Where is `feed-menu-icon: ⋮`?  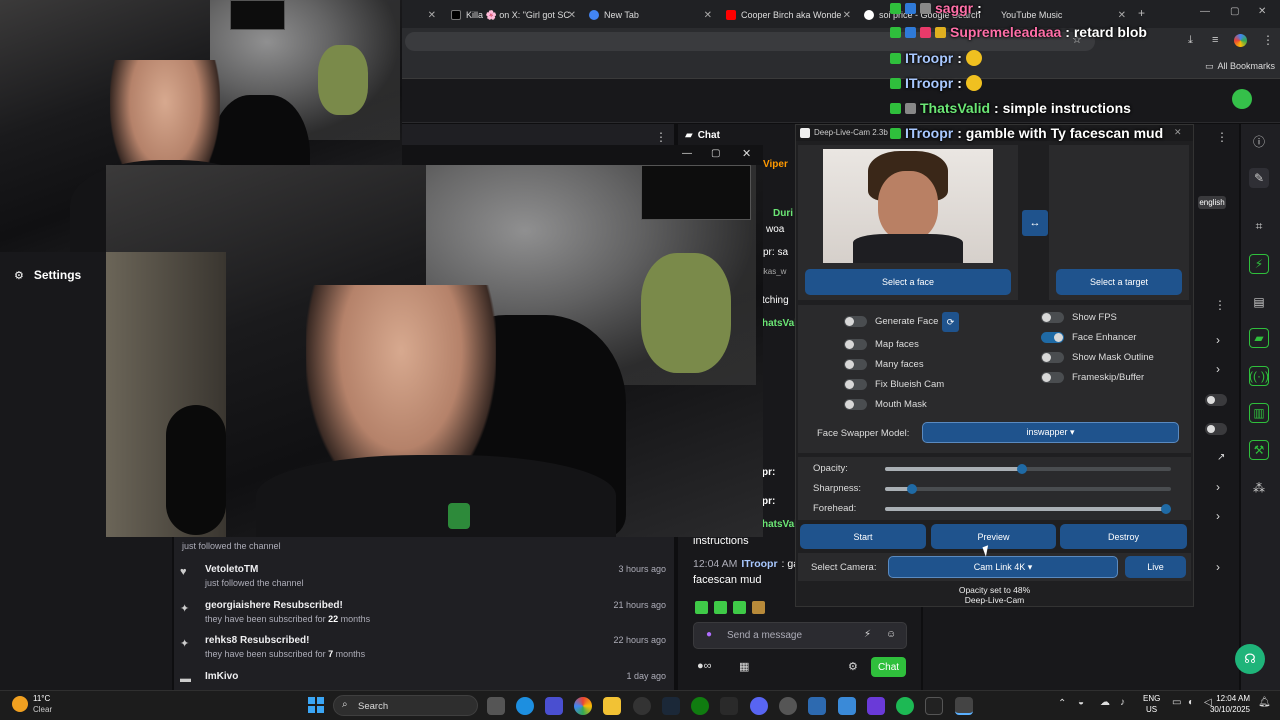 feed-menu-icon: ⋮ is located at coordinates (661, 137).